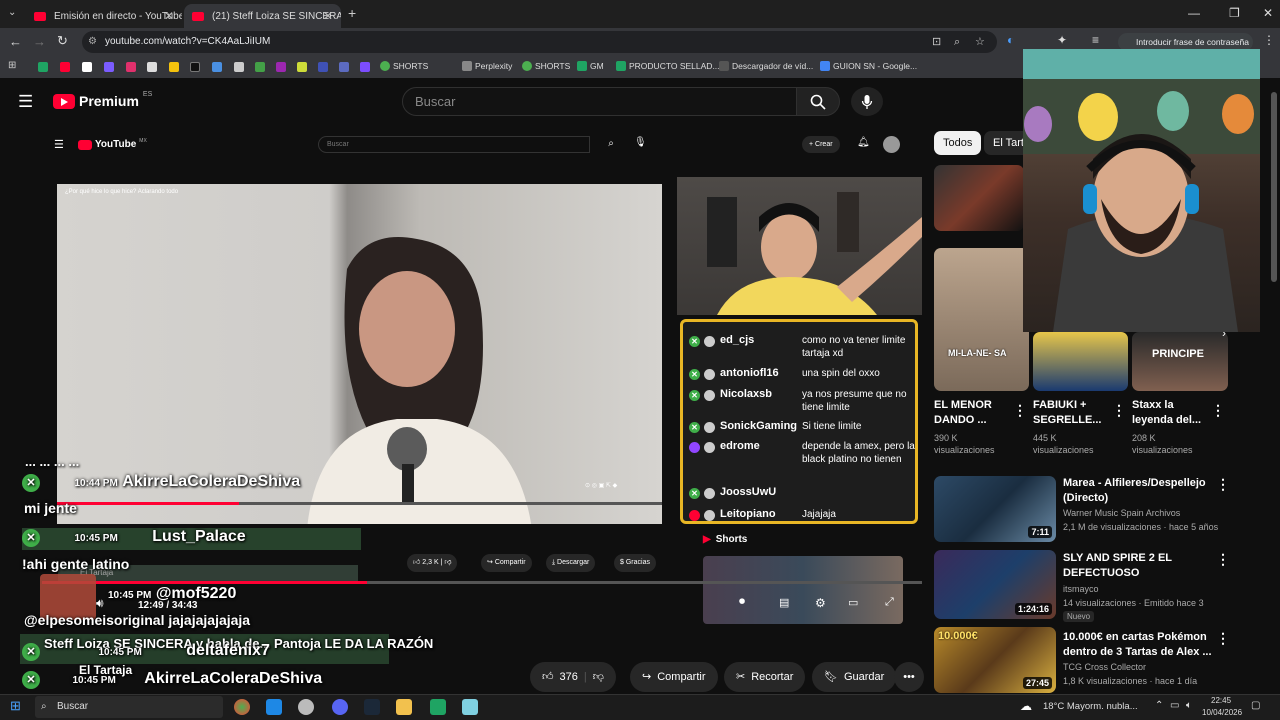 This screenshot has height=720, width=1280. What do you see at coordinates (100, 603) in the screenshot?
I see `volume-icon: 🔊︎` at bounding box center [100, 603].